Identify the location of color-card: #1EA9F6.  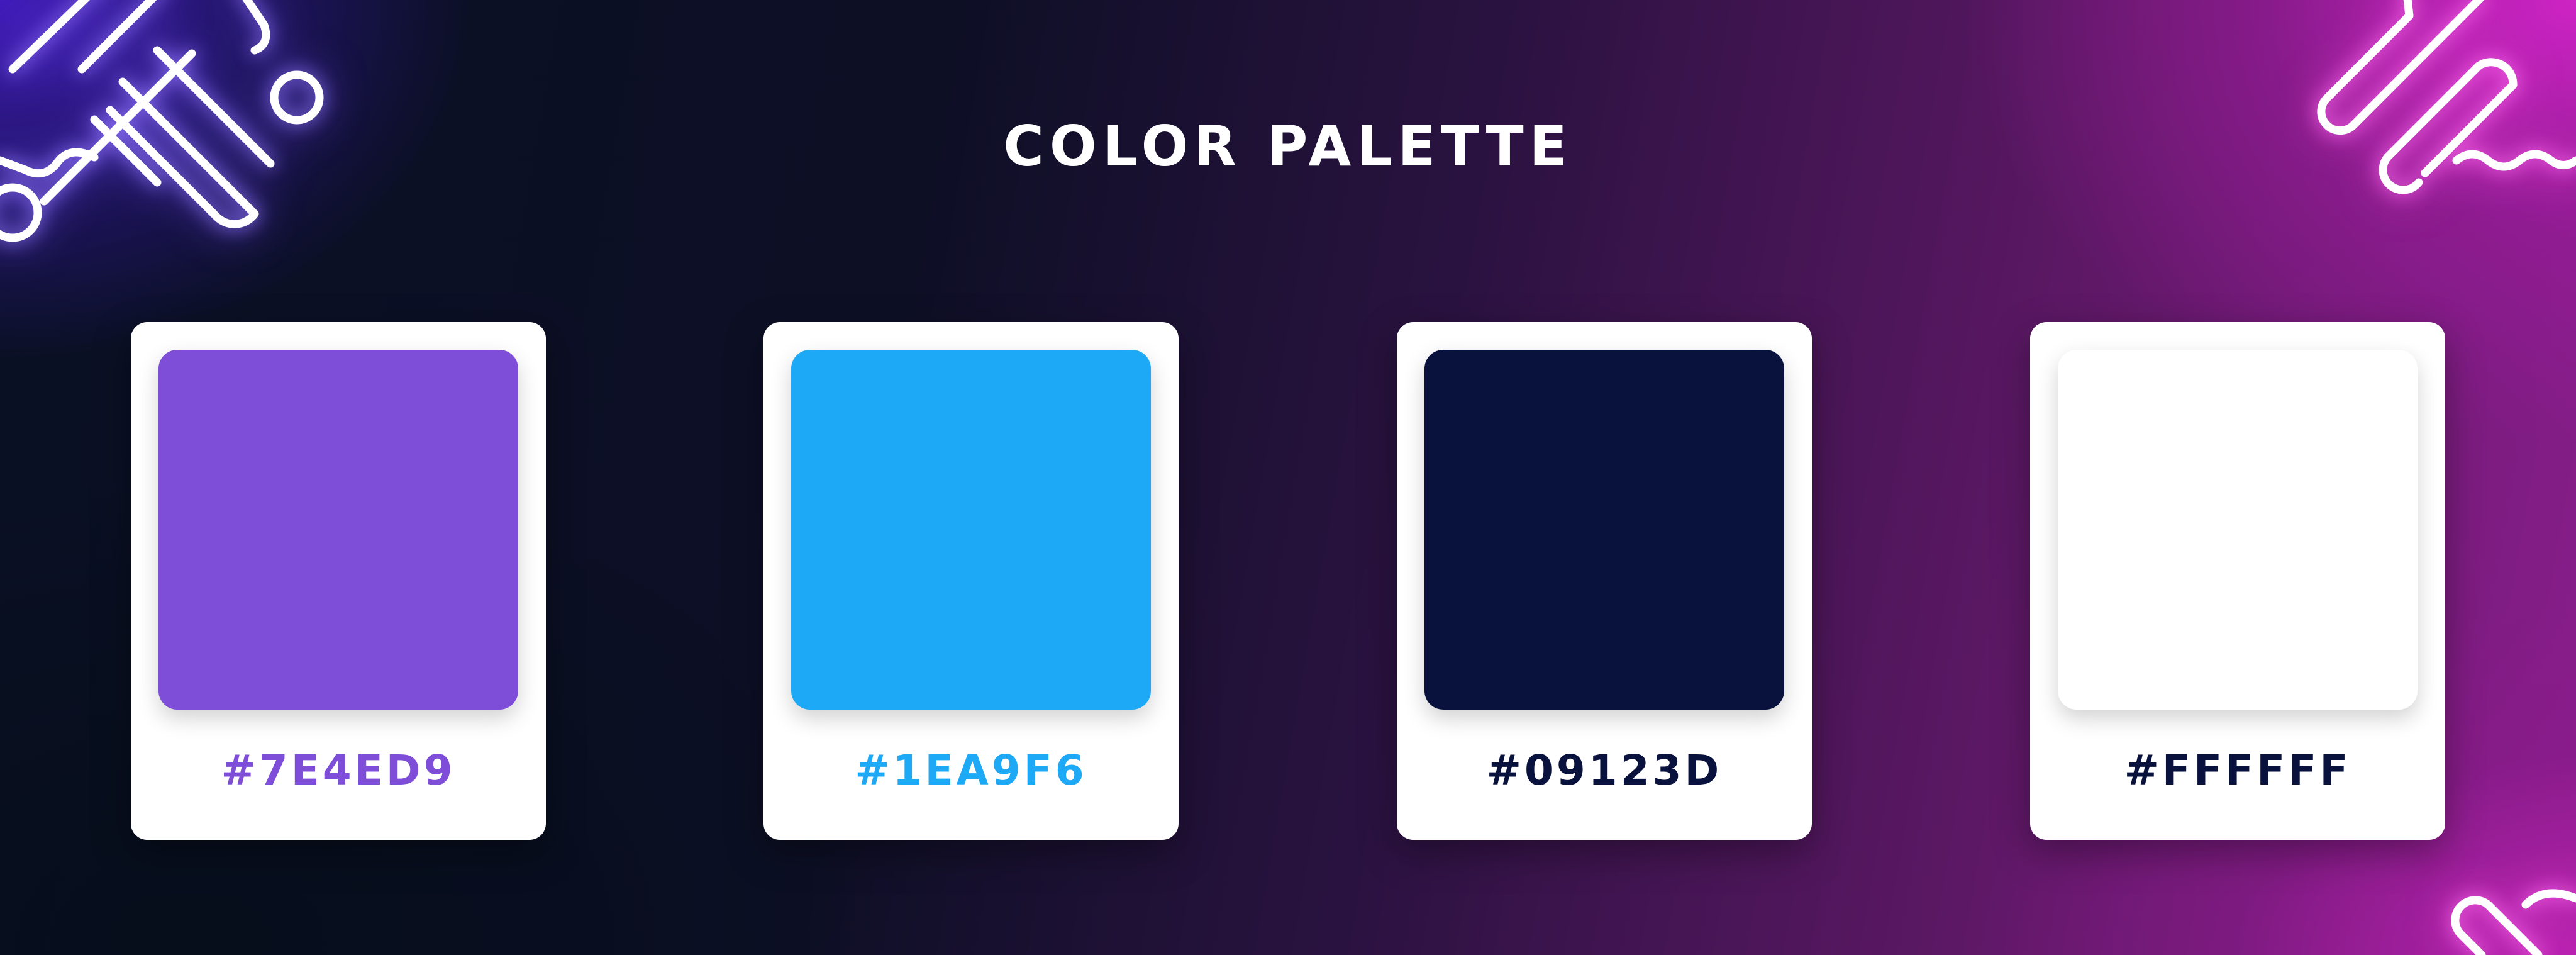
(971, 581).